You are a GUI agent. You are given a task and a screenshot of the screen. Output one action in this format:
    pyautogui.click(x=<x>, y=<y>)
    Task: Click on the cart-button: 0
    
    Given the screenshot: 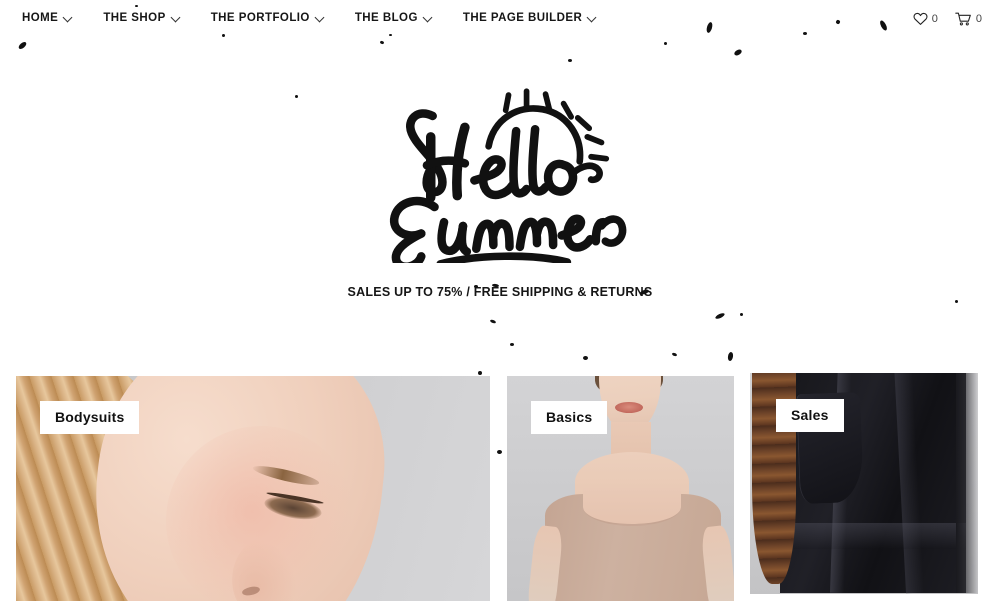 What is the action you would take?
    pyautogui.click(x=968, y=19)
    